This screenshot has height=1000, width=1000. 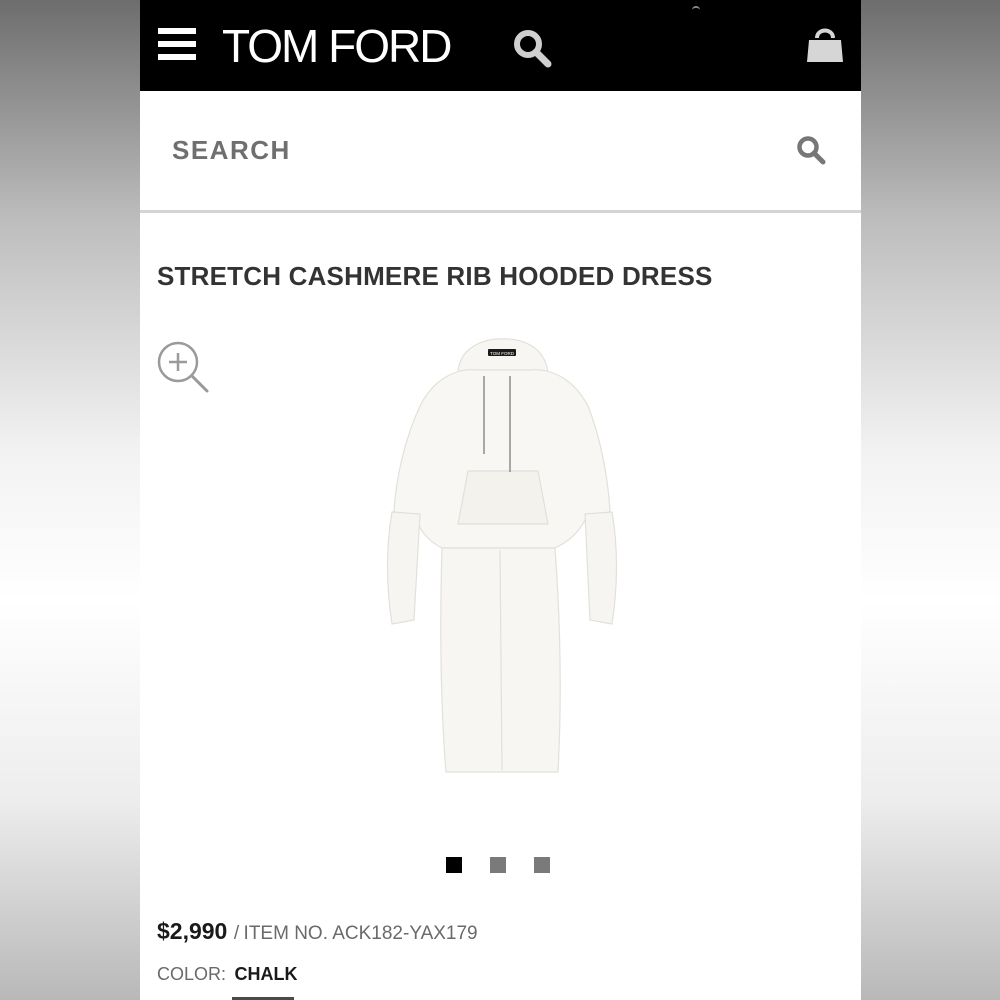 I want to click on item-number: ITEM NO. ACK182-YAX179, so click(x=360, y=933).